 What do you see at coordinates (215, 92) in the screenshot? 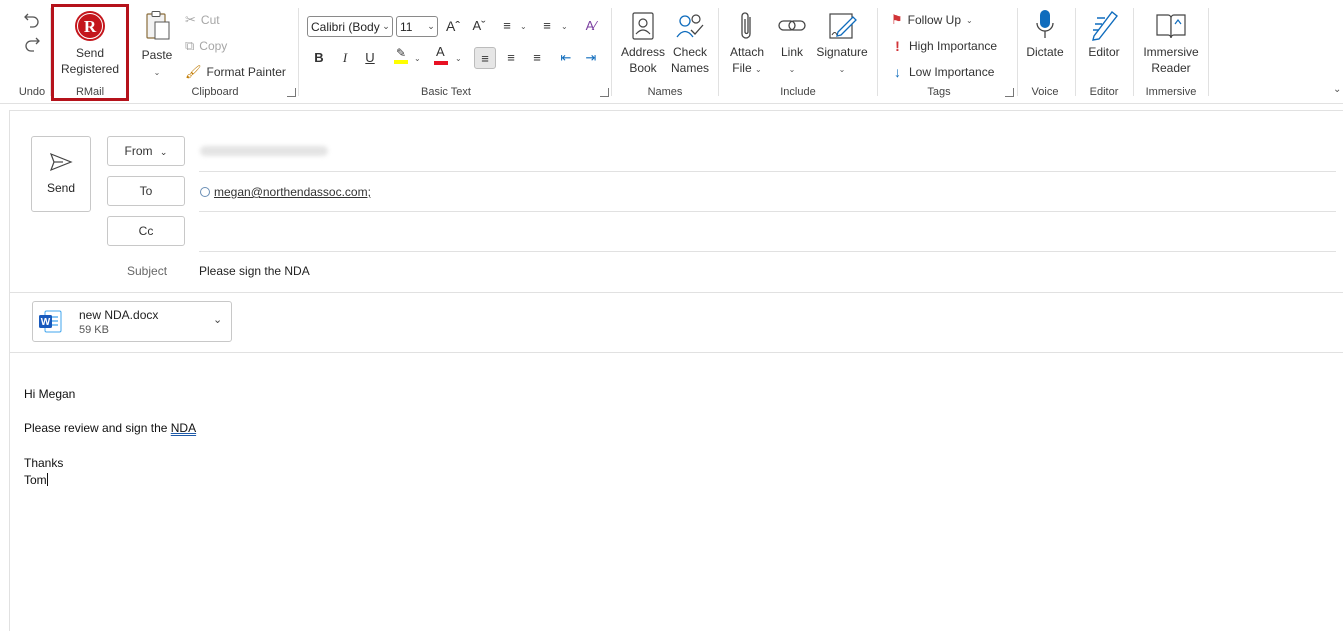
I see `clipboard-group-label: Clipboard` at bounding box center [215, 92].